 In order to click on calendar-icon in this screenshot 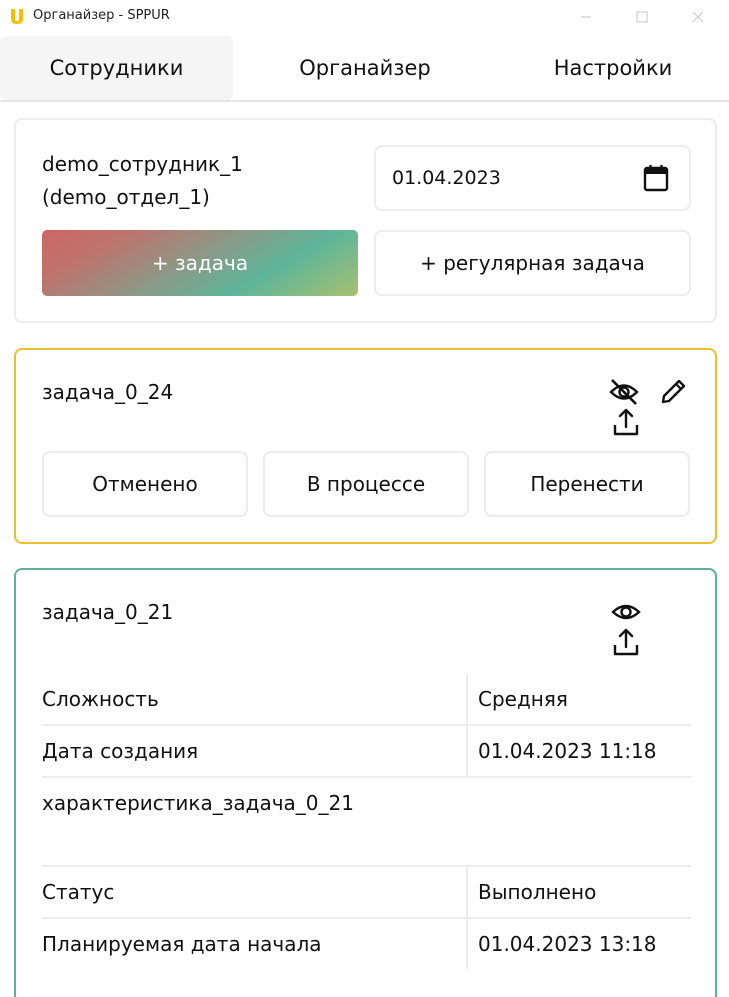, I will do `click(656, 178)`.